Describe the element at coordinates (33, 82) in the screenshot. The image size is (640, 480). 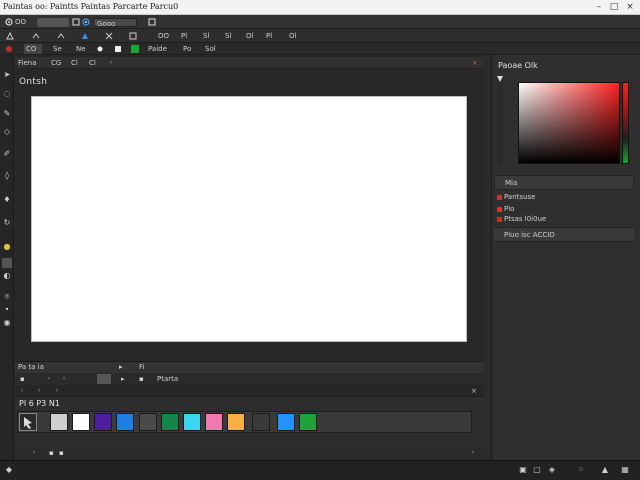
I see `canvas-label: Ontsh` at that location.